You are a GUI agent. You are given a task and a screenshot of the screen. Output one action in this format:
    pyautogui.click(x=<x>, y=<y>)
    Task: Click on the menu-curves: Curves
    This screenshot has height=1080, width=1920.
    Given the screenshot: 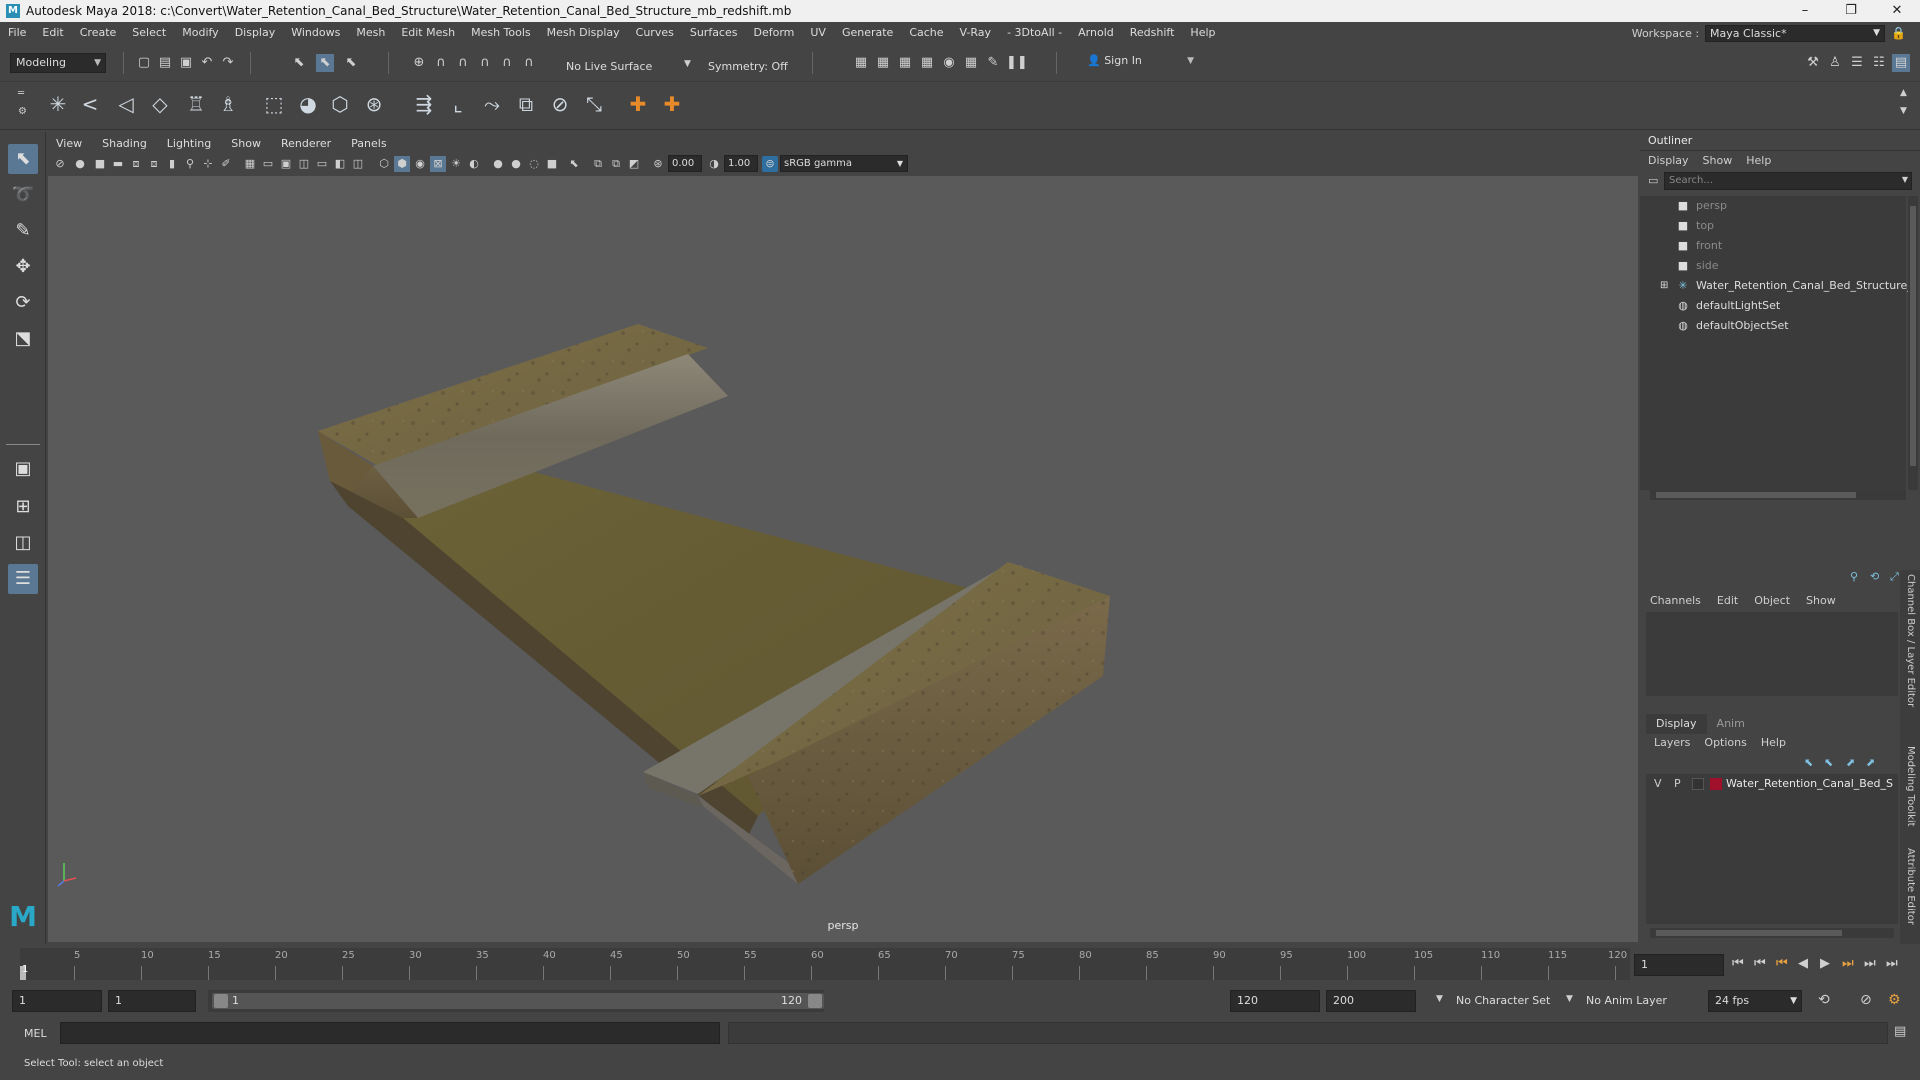 What is the action you would take?
    pyautogui.click(x=655, y=33)
    